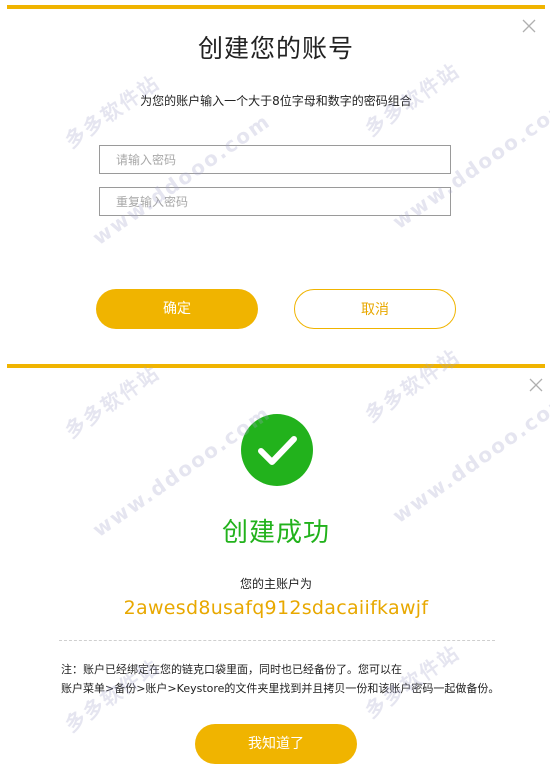 The image size is (550, 768). What do you see at coordinates (275, 159) in the screenshot?
I see `password-input` at bounding box center [275, 159].